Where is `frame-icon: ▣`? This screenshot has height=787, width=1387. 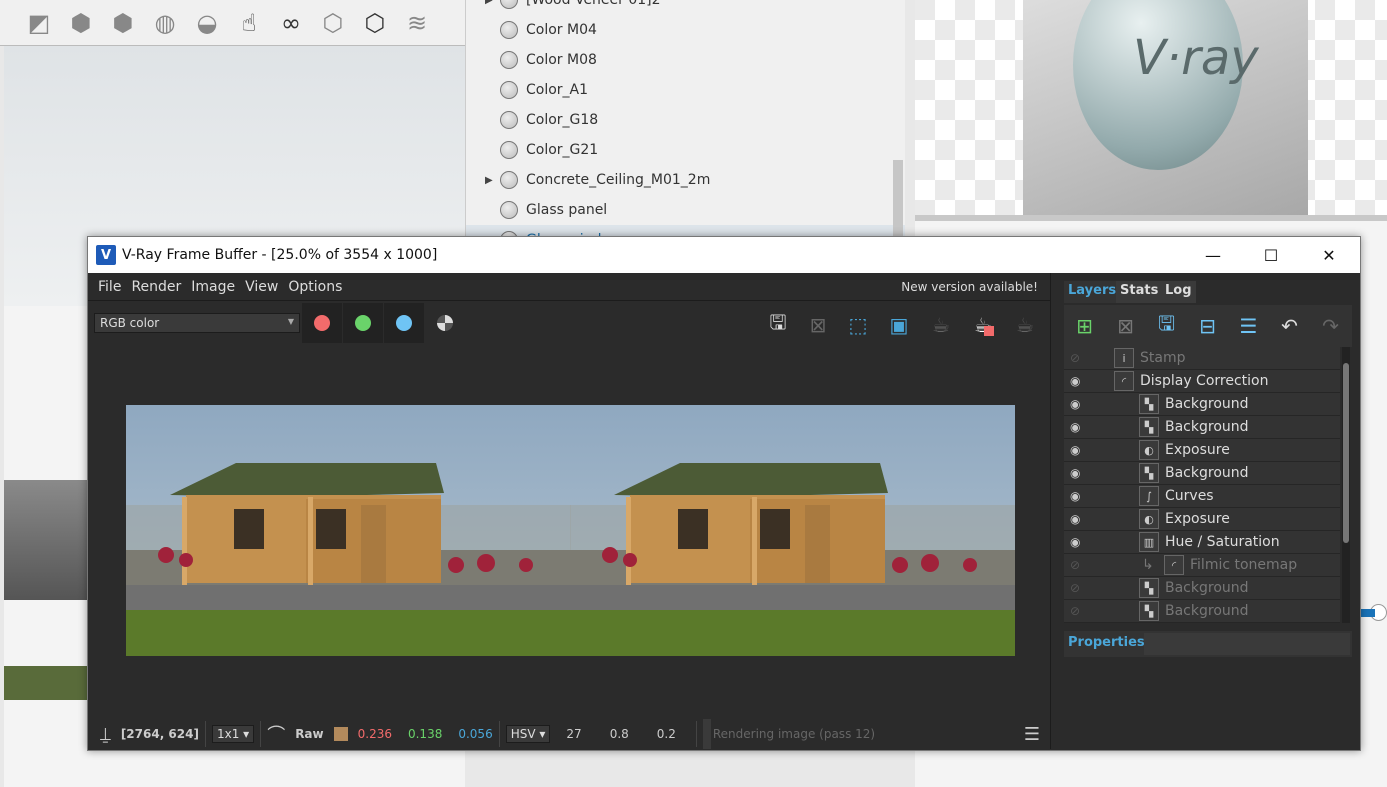
frame-icon: ▣ is located at coordinates (899, 325).